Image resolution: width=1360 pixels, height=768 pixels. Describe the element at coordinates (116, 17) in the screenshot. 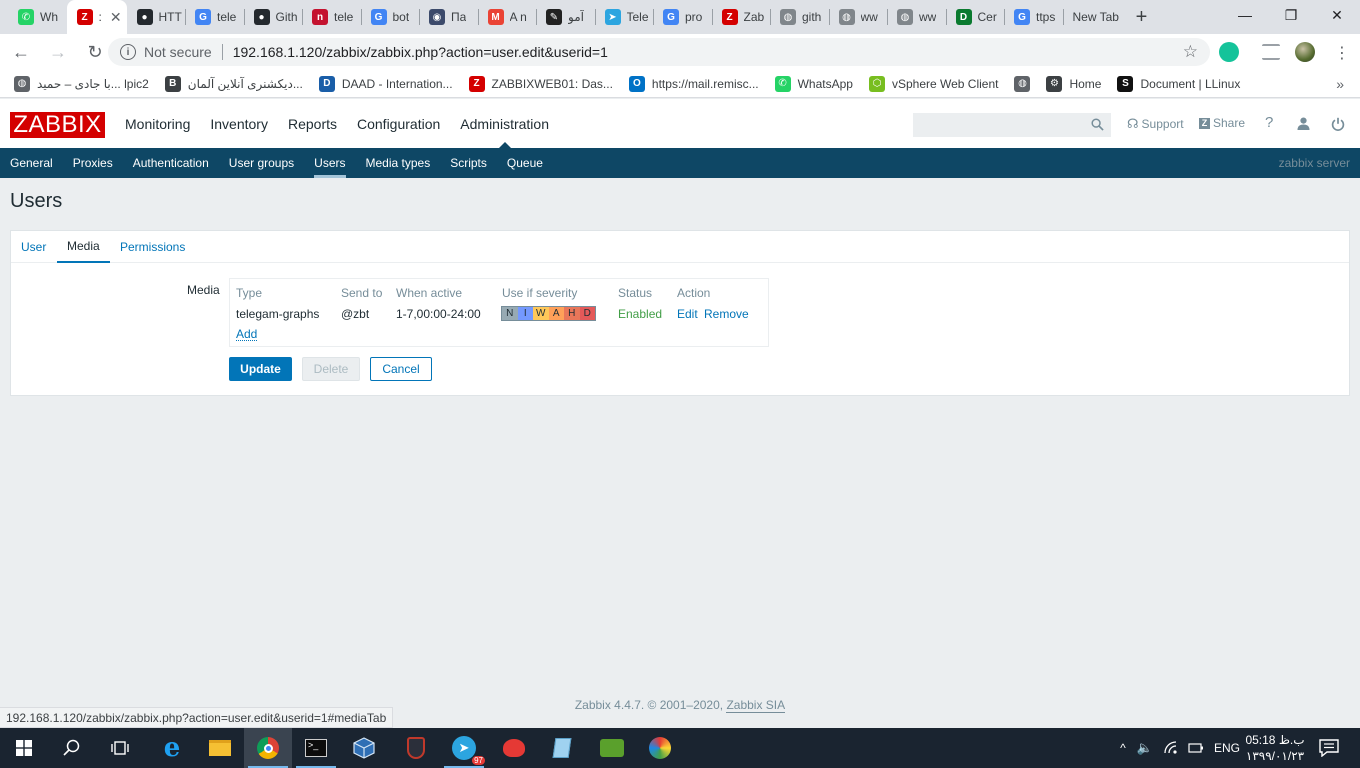

I see `close-tab-icon: ✕` at that location.